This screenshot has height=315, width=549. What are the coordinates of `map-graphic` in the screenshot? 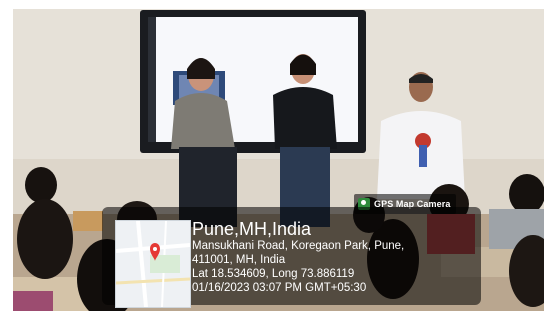 It's located at (153, 264).